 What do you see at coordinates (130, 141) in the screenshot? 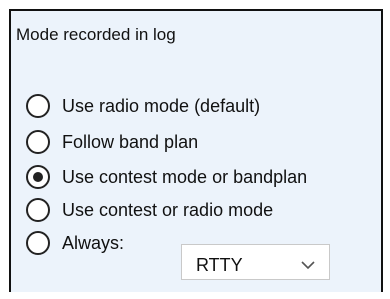
I see `radio-label: Follow band plan` at bounding box center [130, 141].